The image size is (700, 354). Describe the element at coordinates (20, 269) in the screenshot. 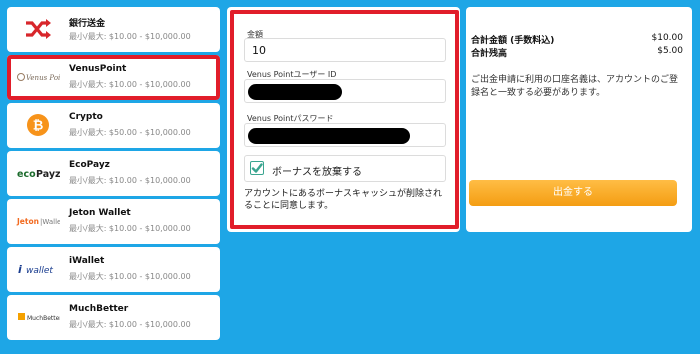

I see `svg-text: i` at that location.